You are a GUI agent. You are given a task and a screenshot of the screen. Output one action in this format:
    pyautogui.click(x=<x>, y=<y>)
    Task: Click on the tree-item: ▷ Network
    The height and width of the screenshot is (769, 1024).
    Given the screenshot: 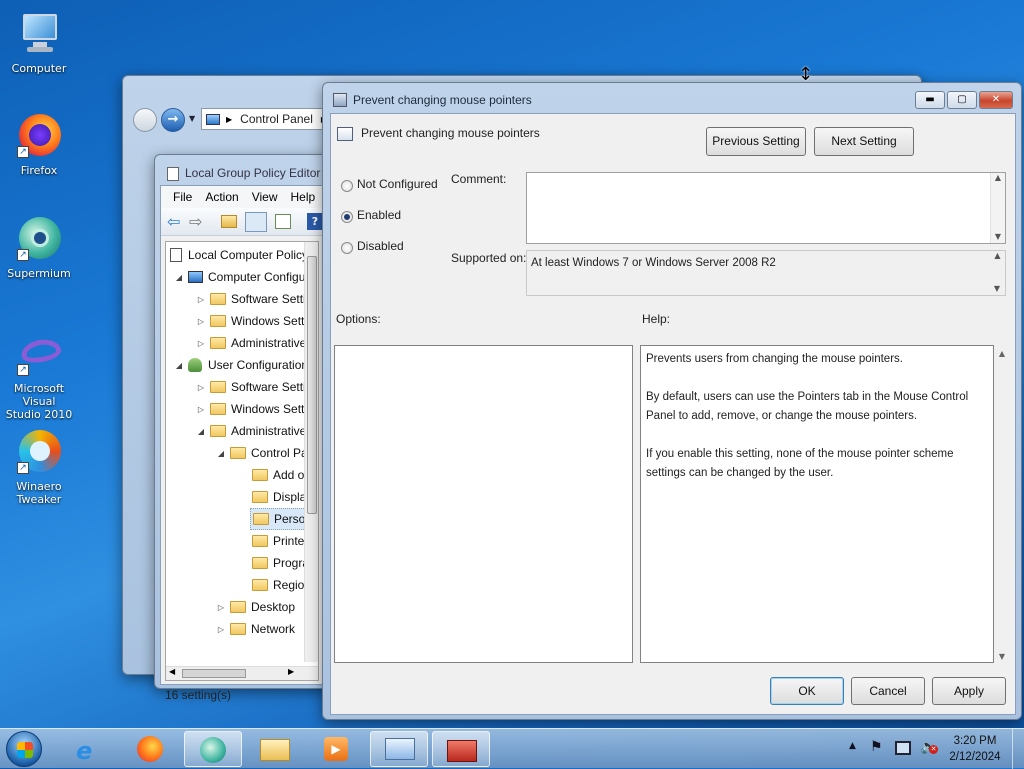 What is the action you would take?
    pyautogui.click(x=255, y=629)
    